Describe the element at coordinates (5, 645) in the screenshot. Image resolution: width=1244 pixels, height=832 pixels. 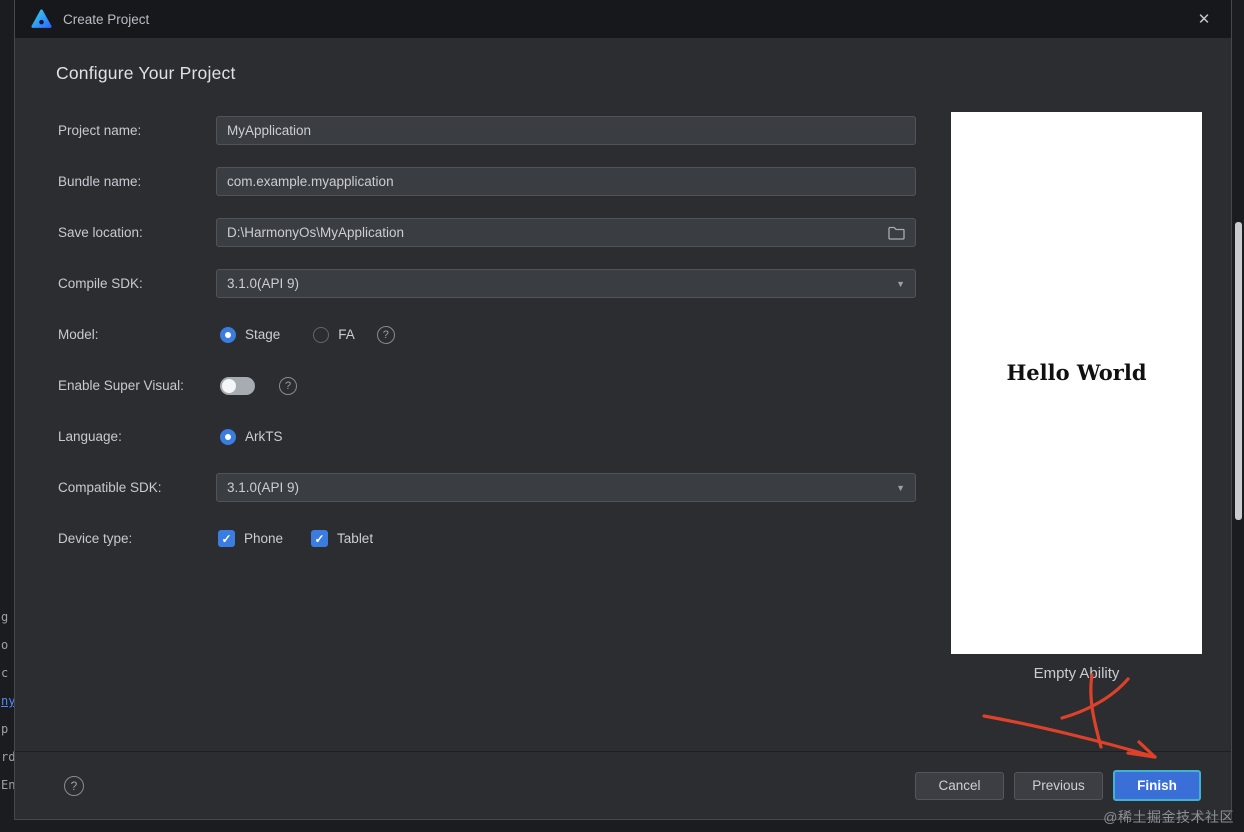
I see `bg-text-fragment: o` at that location.